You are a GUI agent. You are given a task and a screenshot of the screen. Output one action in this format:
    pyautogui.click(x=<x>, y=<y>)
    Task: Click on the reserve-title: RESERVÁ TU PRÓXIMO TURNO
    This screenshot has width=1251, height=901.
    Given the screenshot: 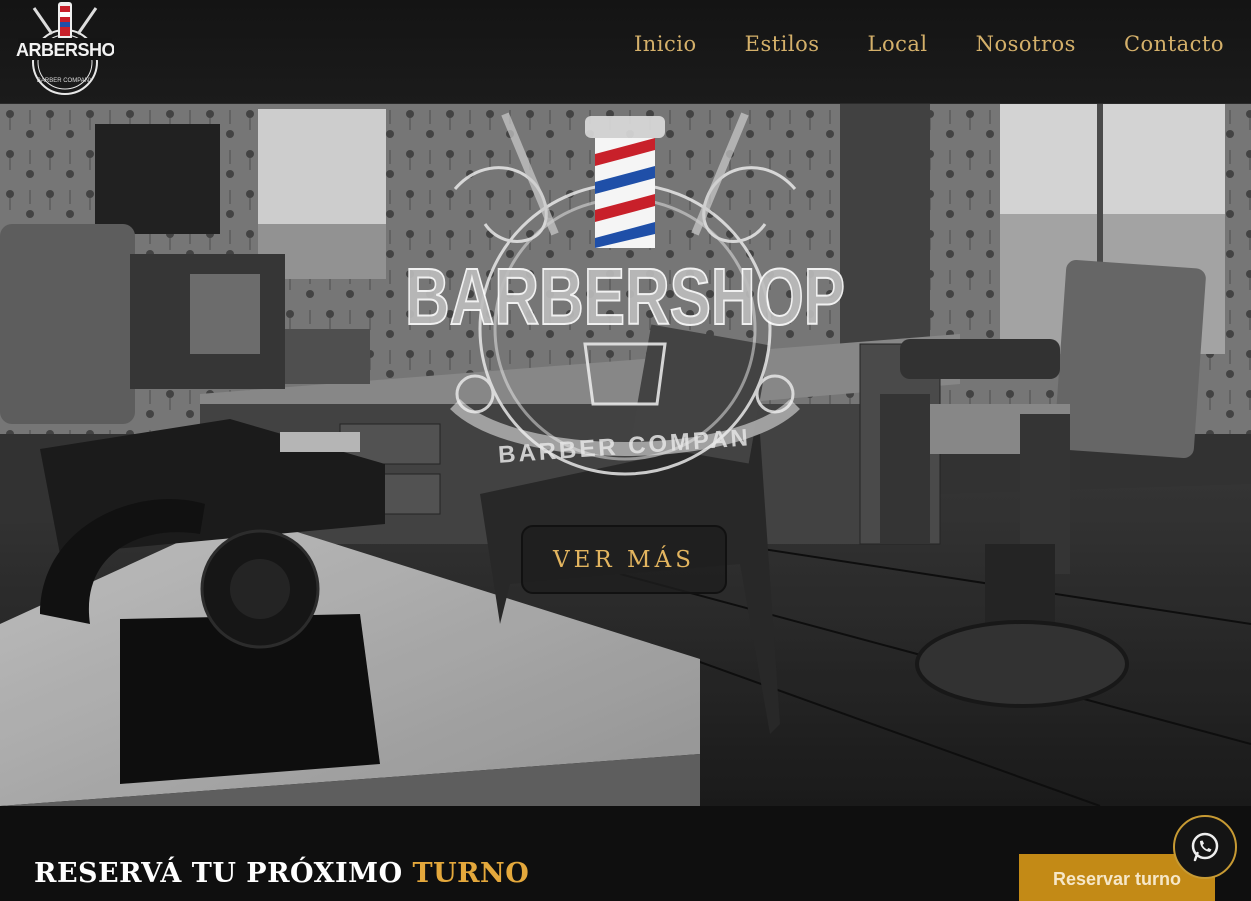 What is the action you would take?
    pyautogui.click(x=281, y=873)
    